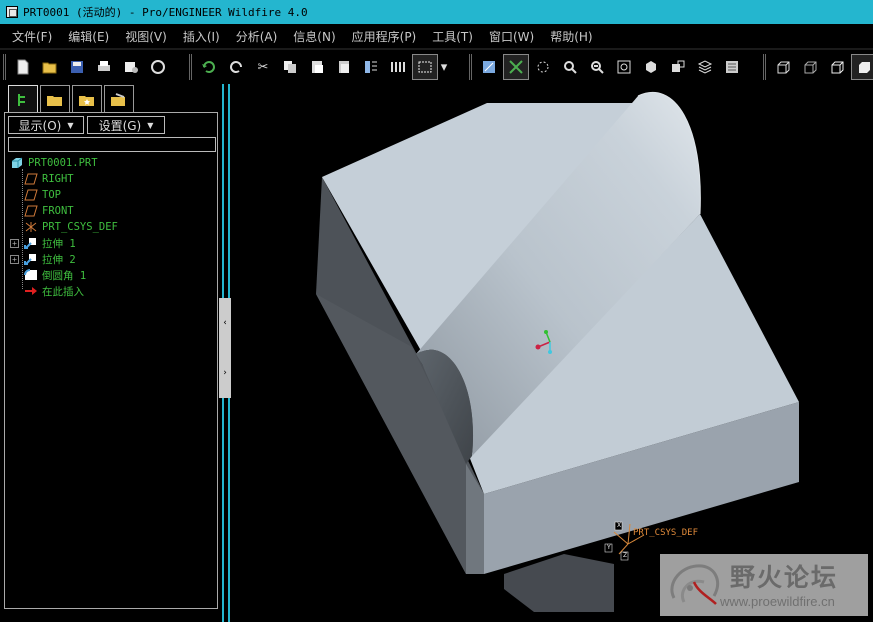 The height and width of the screenshot is (622, 873). I want to click on csys-label: PRT_CSYS_DEF, so click(666, 533).